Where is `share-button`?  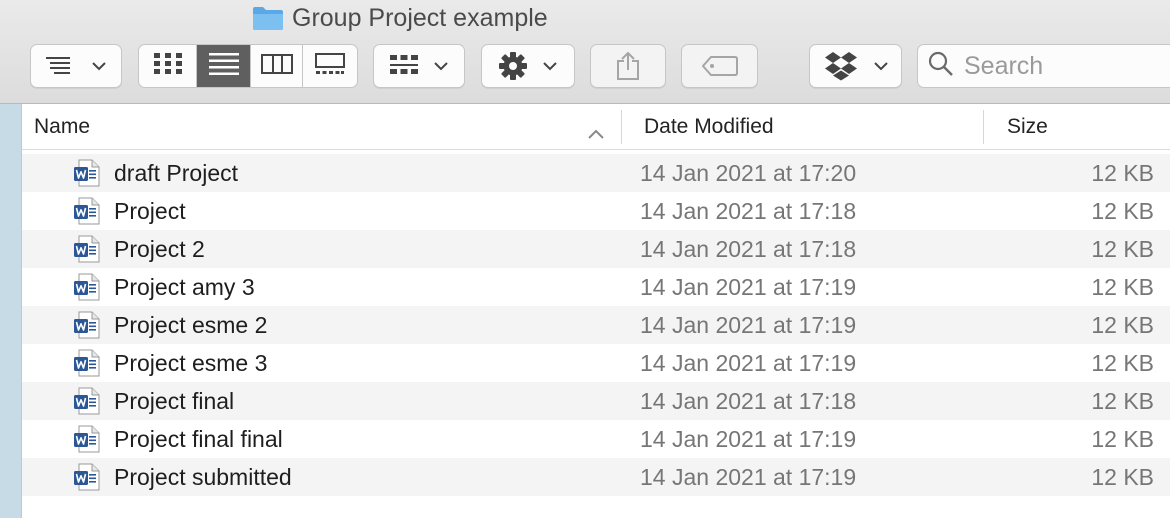
share-button is located at coordinates (628, 66).